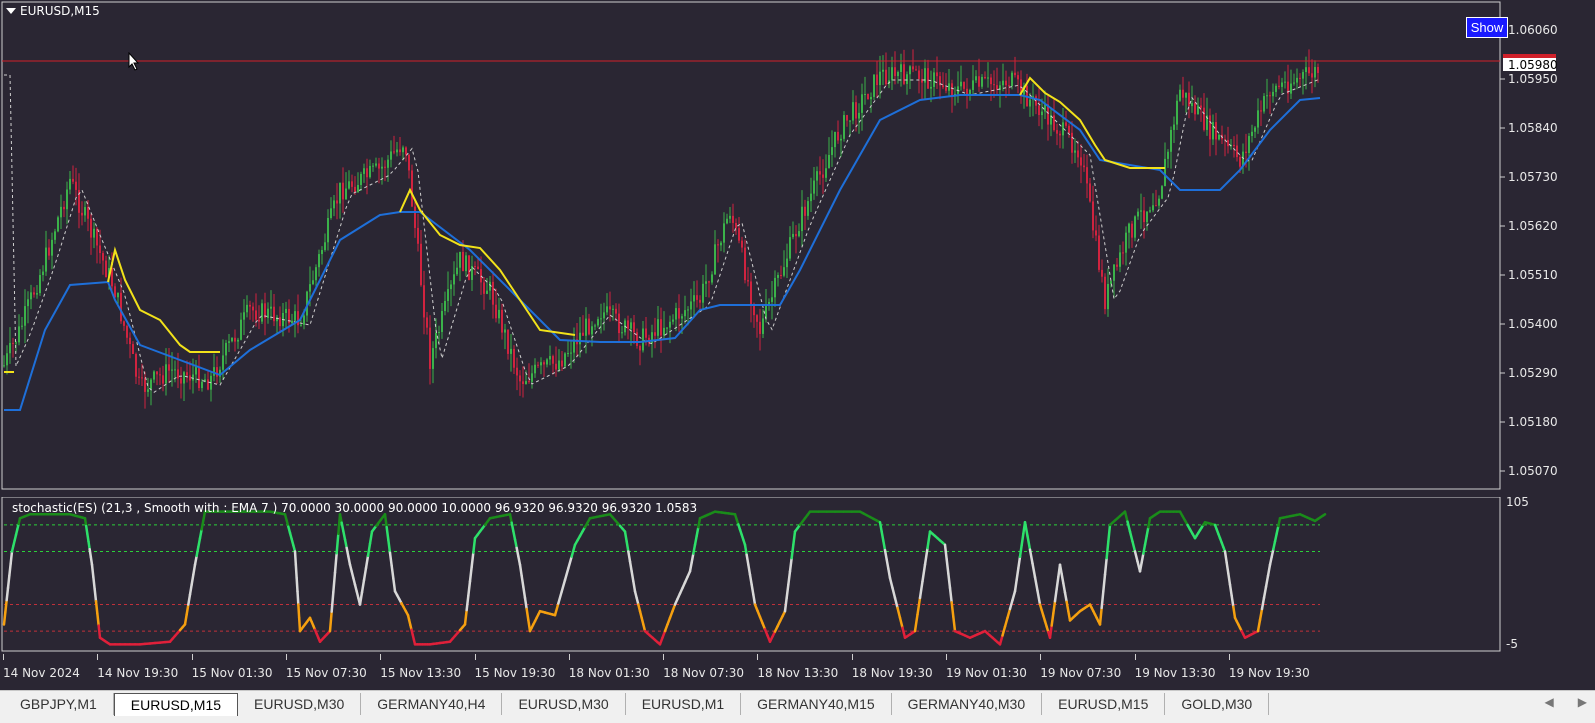  What do you see at coordinates (683, 704) in the screenshot?
I see `chart-tab: EURUSD,M1` at bounding box center [683, 704].